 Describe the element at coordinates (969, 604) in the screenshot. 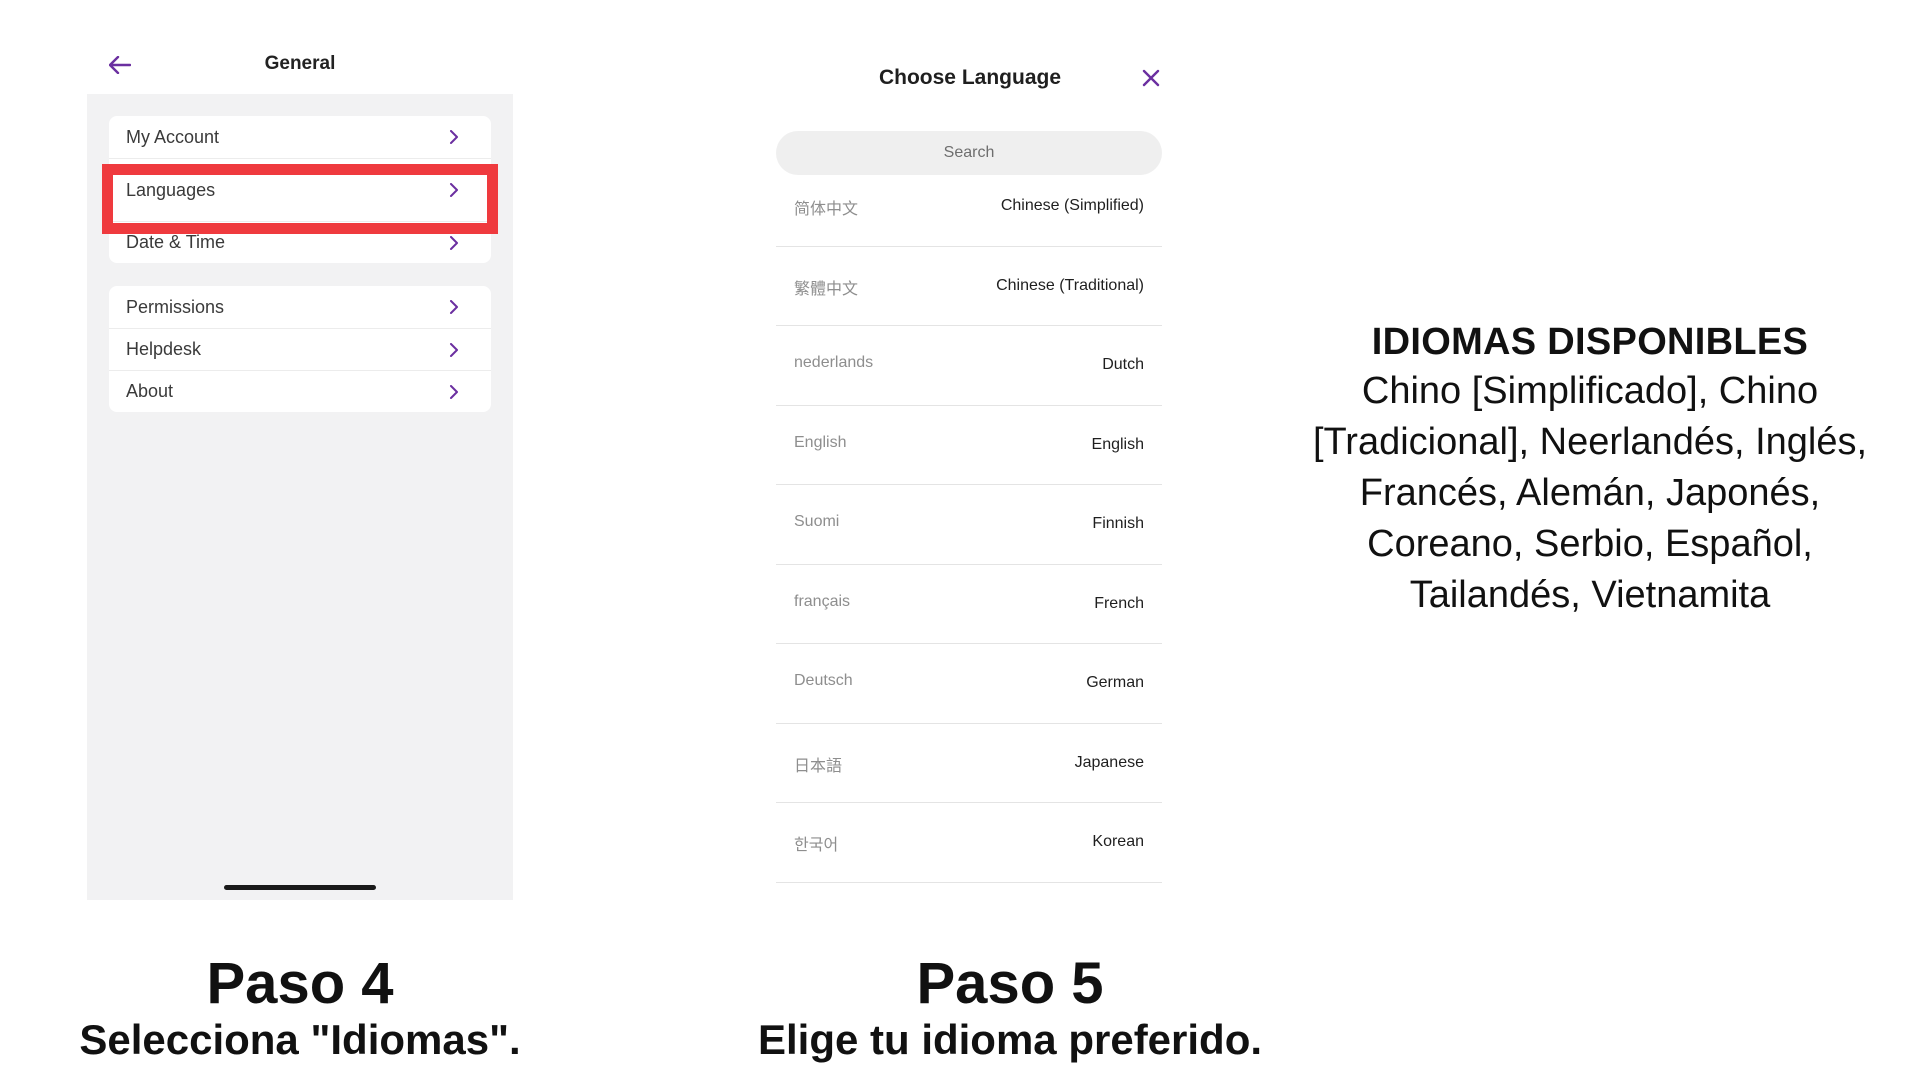

I see `list-item: français French` at that location.